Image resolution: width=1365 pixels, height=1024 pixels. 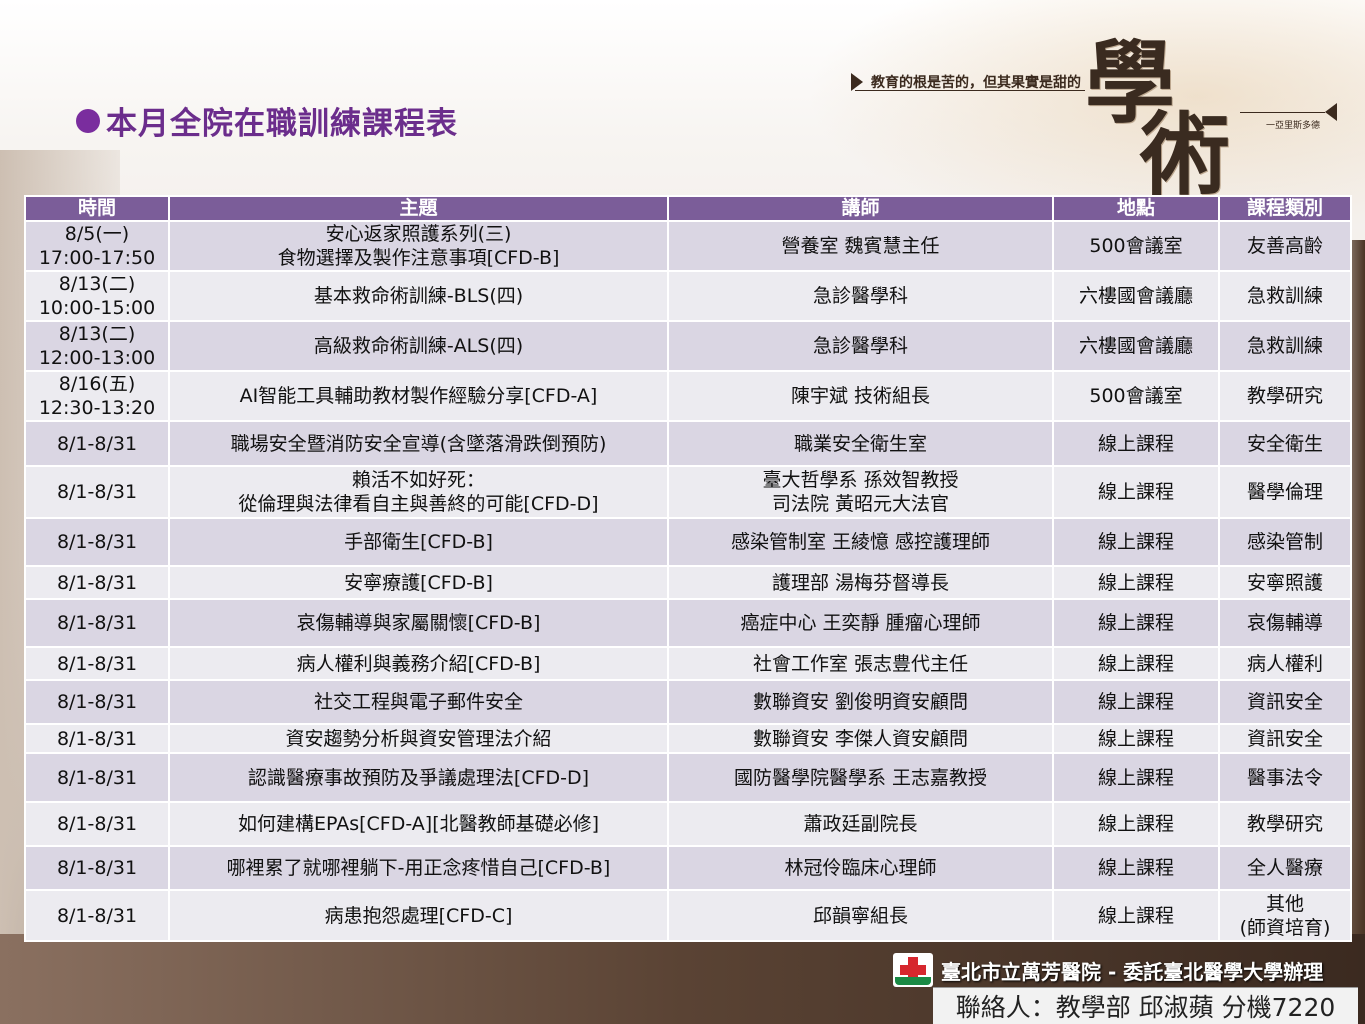 What do you see at coordinates (1285, 777) in the screenshot?
I see `cell-category: 醫事法令` at bounding box center [1285, 777].